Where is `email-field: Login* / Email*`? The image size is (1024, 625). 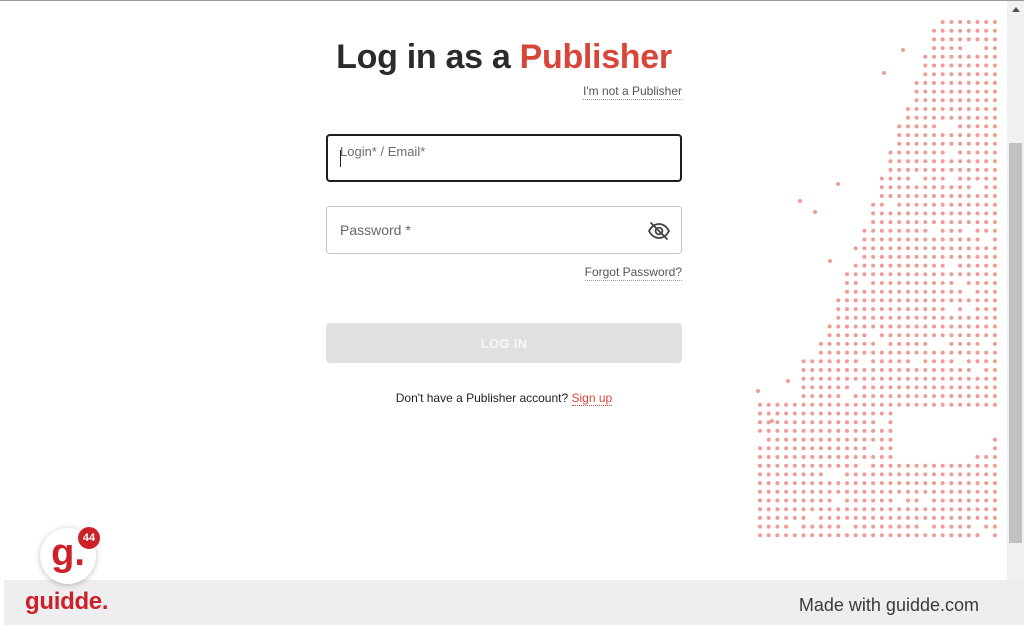 email-field: Login* / Email* is located at coordinates (504, 158).